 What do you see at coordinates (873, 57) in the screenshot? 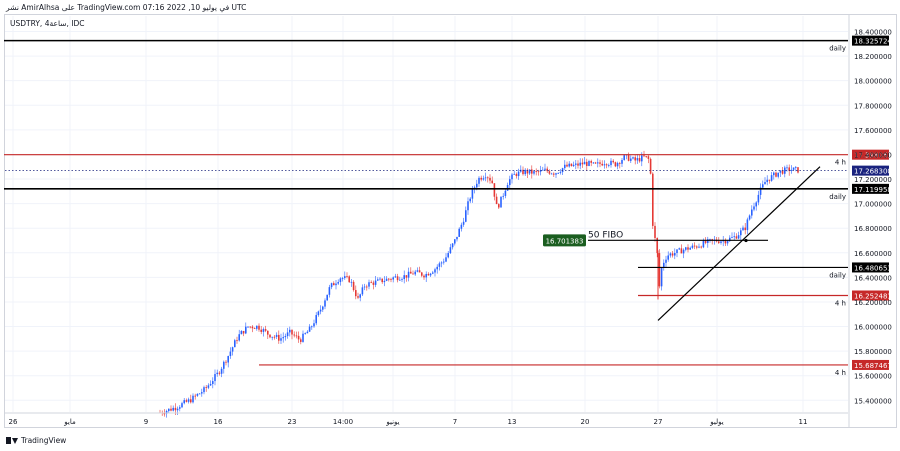
I see `price-tick-label: 18.200000` at bounding box center [873, 57].